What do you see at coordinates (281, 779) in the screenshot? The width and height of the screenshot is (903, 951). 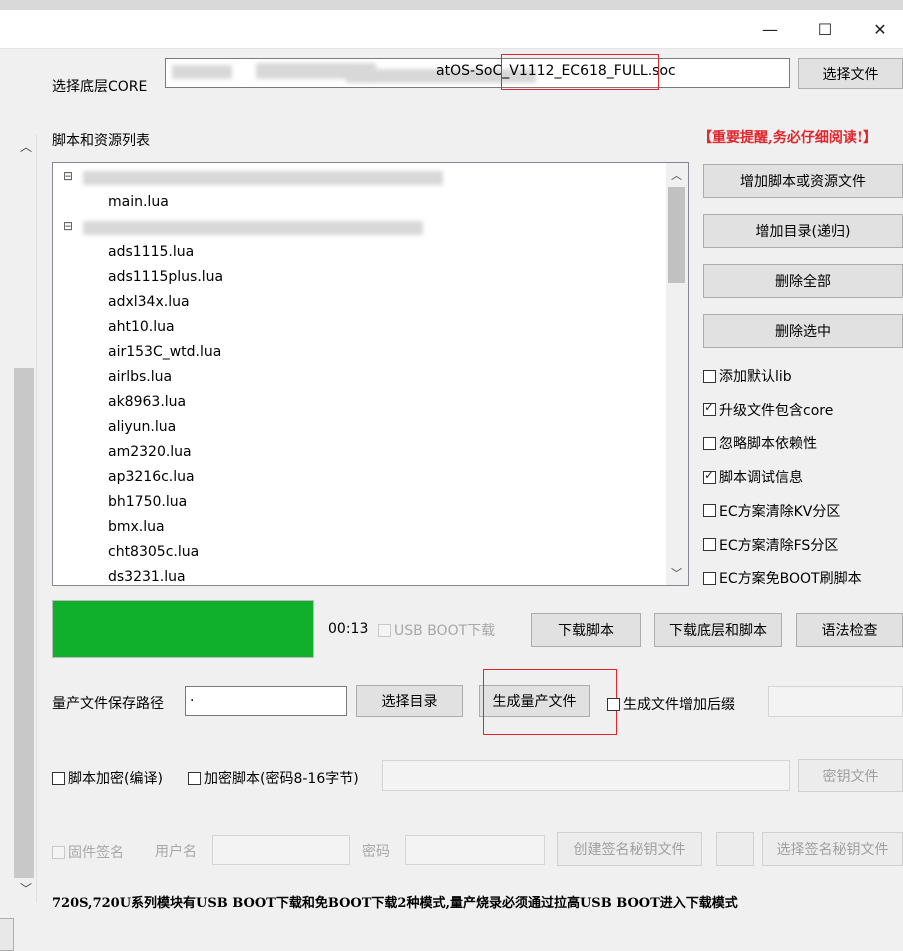 I see `encrypt-key-label: 加密脚本(密码8-16字节)` at bounding box center [281, 779].